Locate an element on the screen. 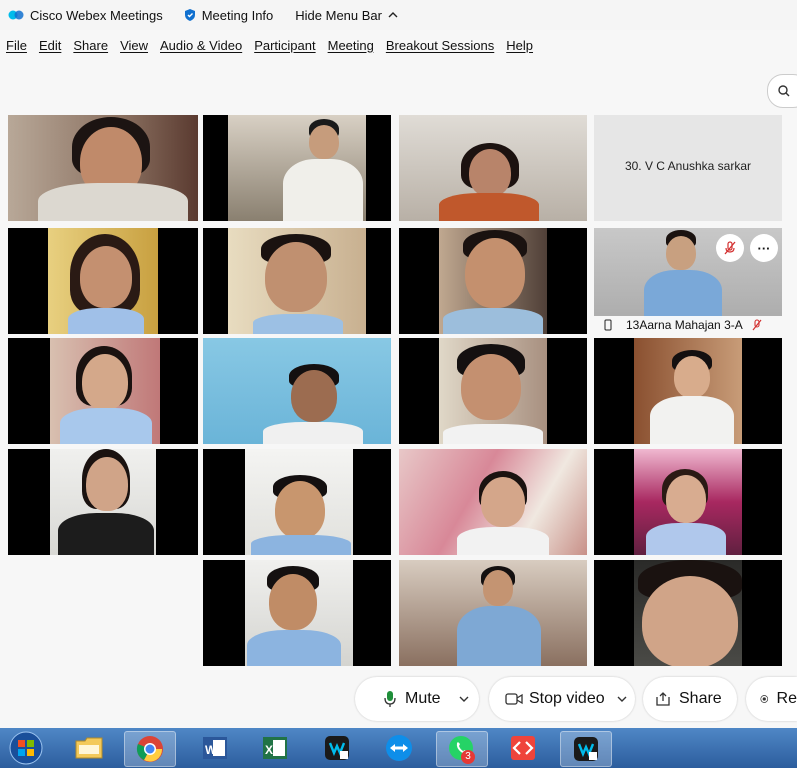  participant-name: 13Aarna Mahajan 3-A is located at coordinates (684, 325).